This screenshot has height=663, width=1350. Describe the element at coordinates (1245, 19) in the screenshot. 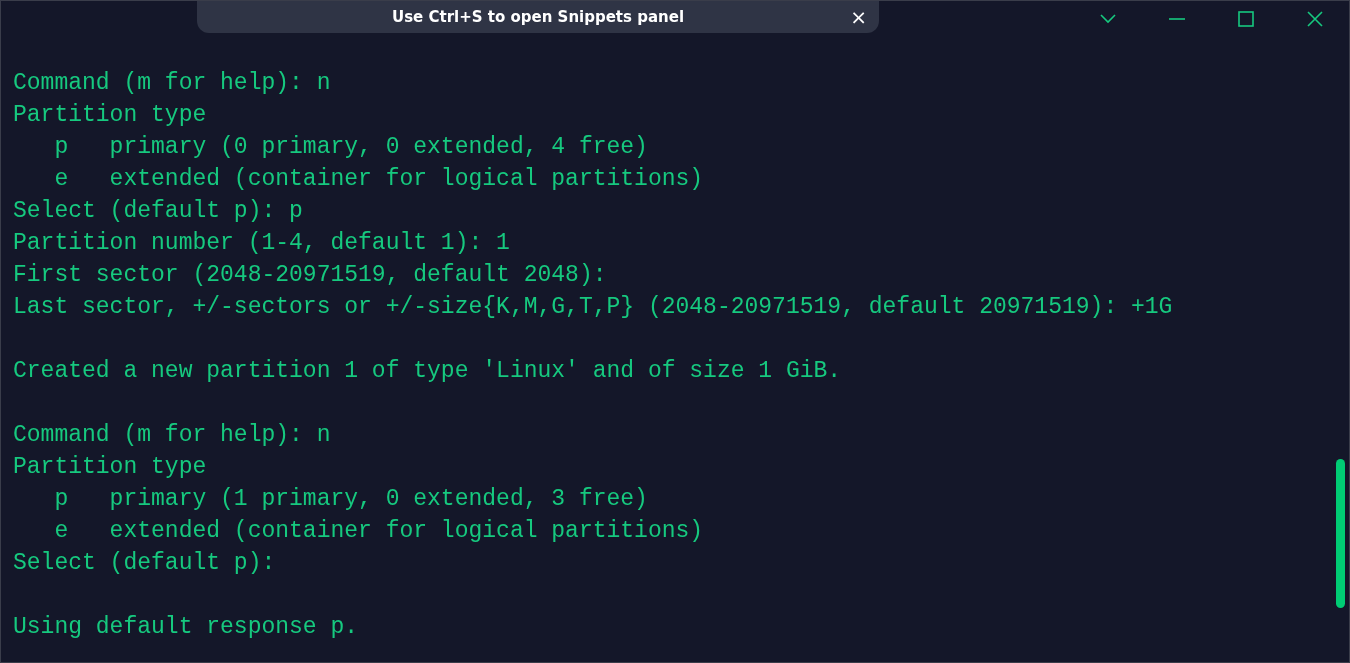

I see `maximize-icon` at that location.